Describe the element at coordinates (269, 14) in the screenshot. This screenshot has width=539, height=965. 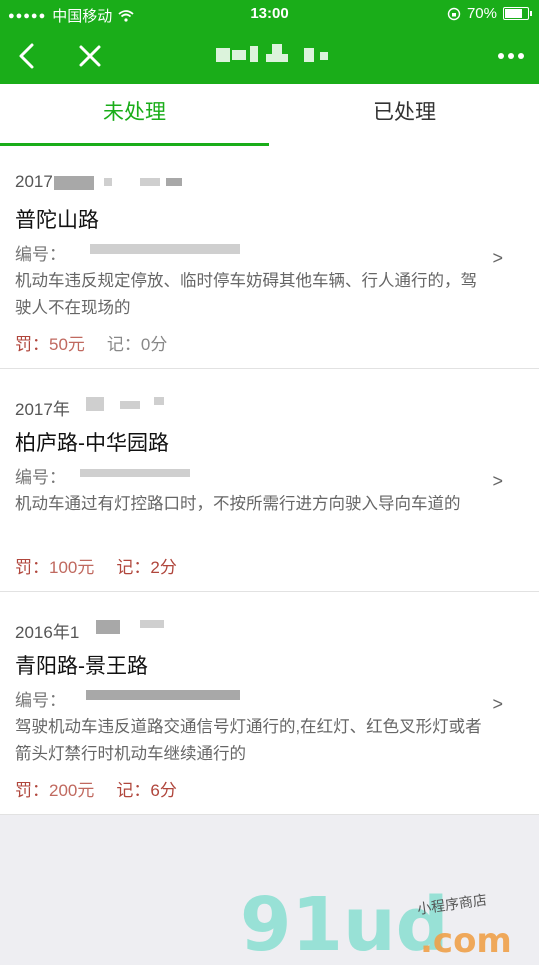
I see `status-bar: ●●●●● 中国移动 13:00 70%` at that location.